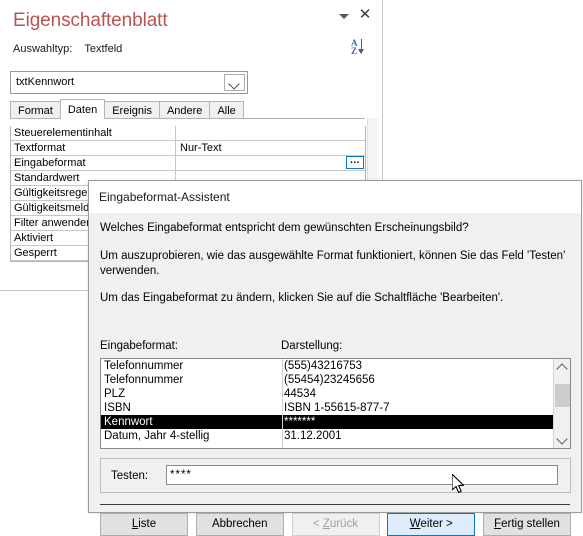 The width and height of the screenshot is (583, 536). I want to click on button-weiter: Weiter >, so click(431, 524).